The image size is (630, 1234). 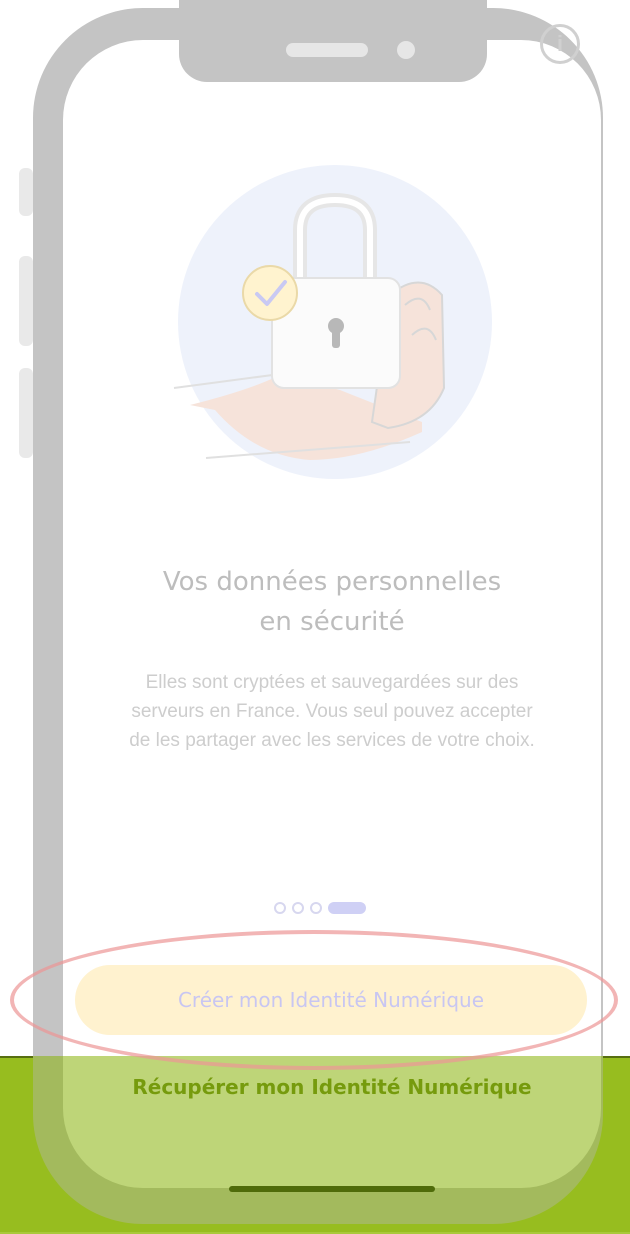 I want to click on phone-notch, so click(x=333, y=41).